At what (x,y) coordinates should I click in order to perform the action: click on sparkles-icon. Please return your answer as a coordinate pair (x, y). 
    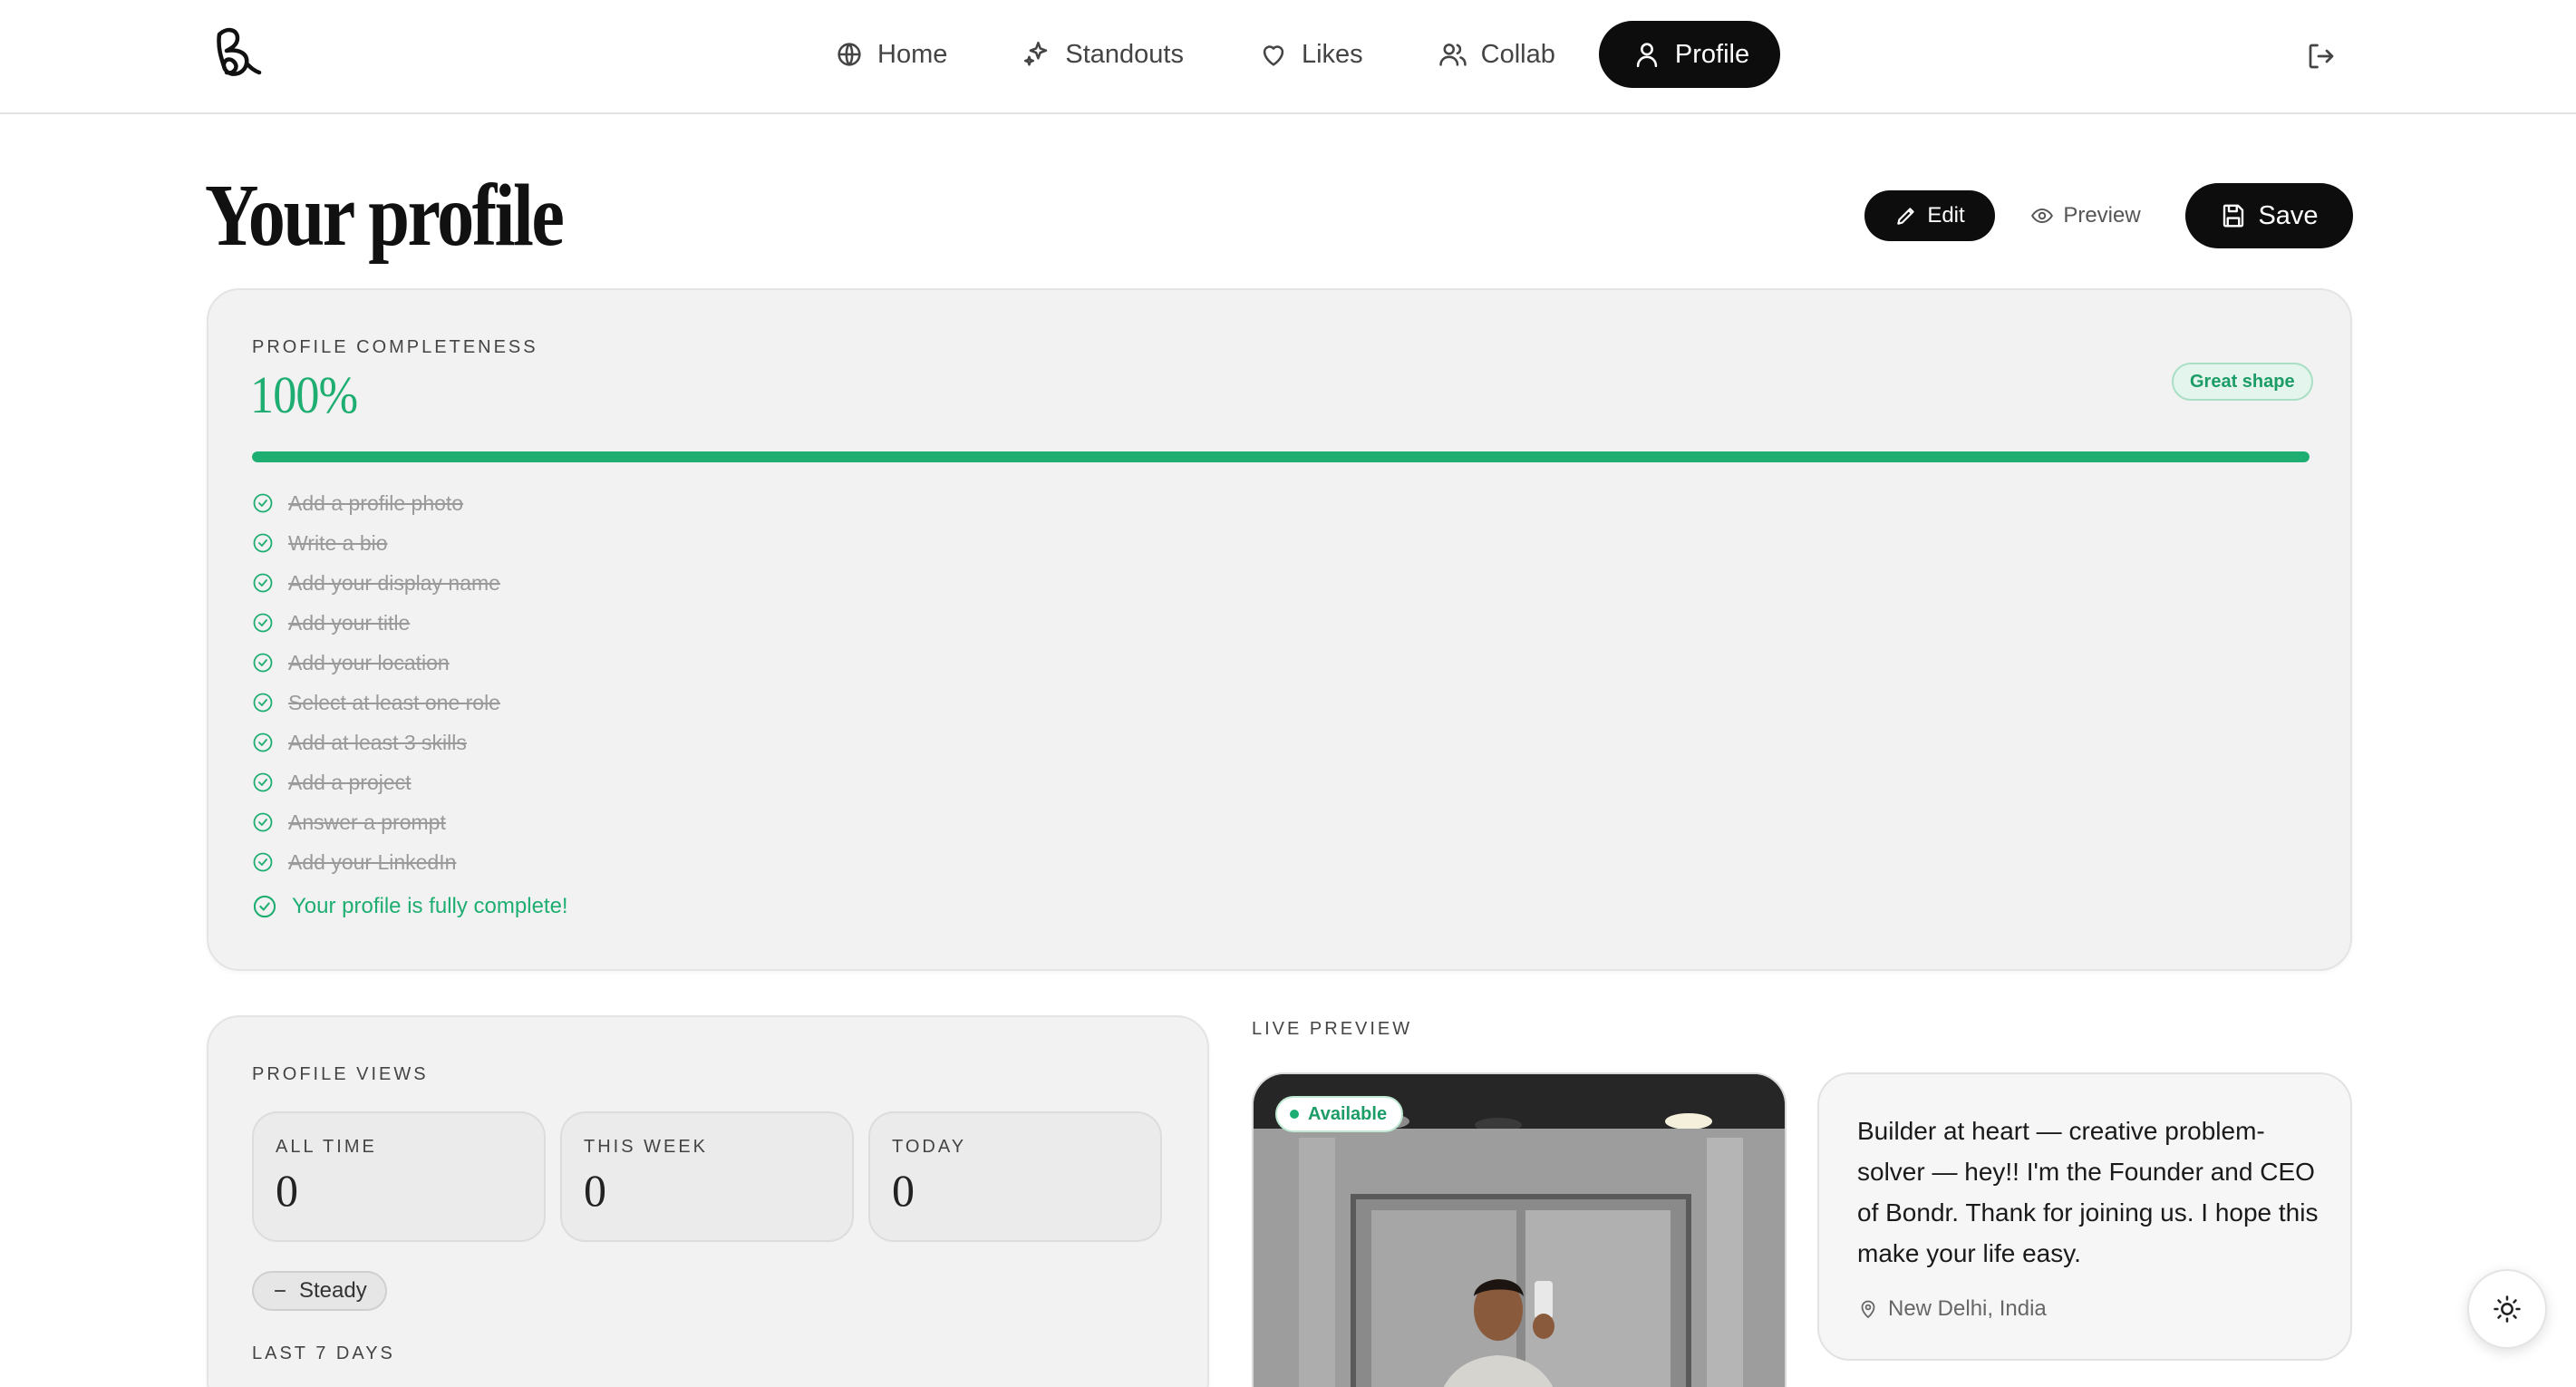
    Looking at the image, I should click on (1036, 53).